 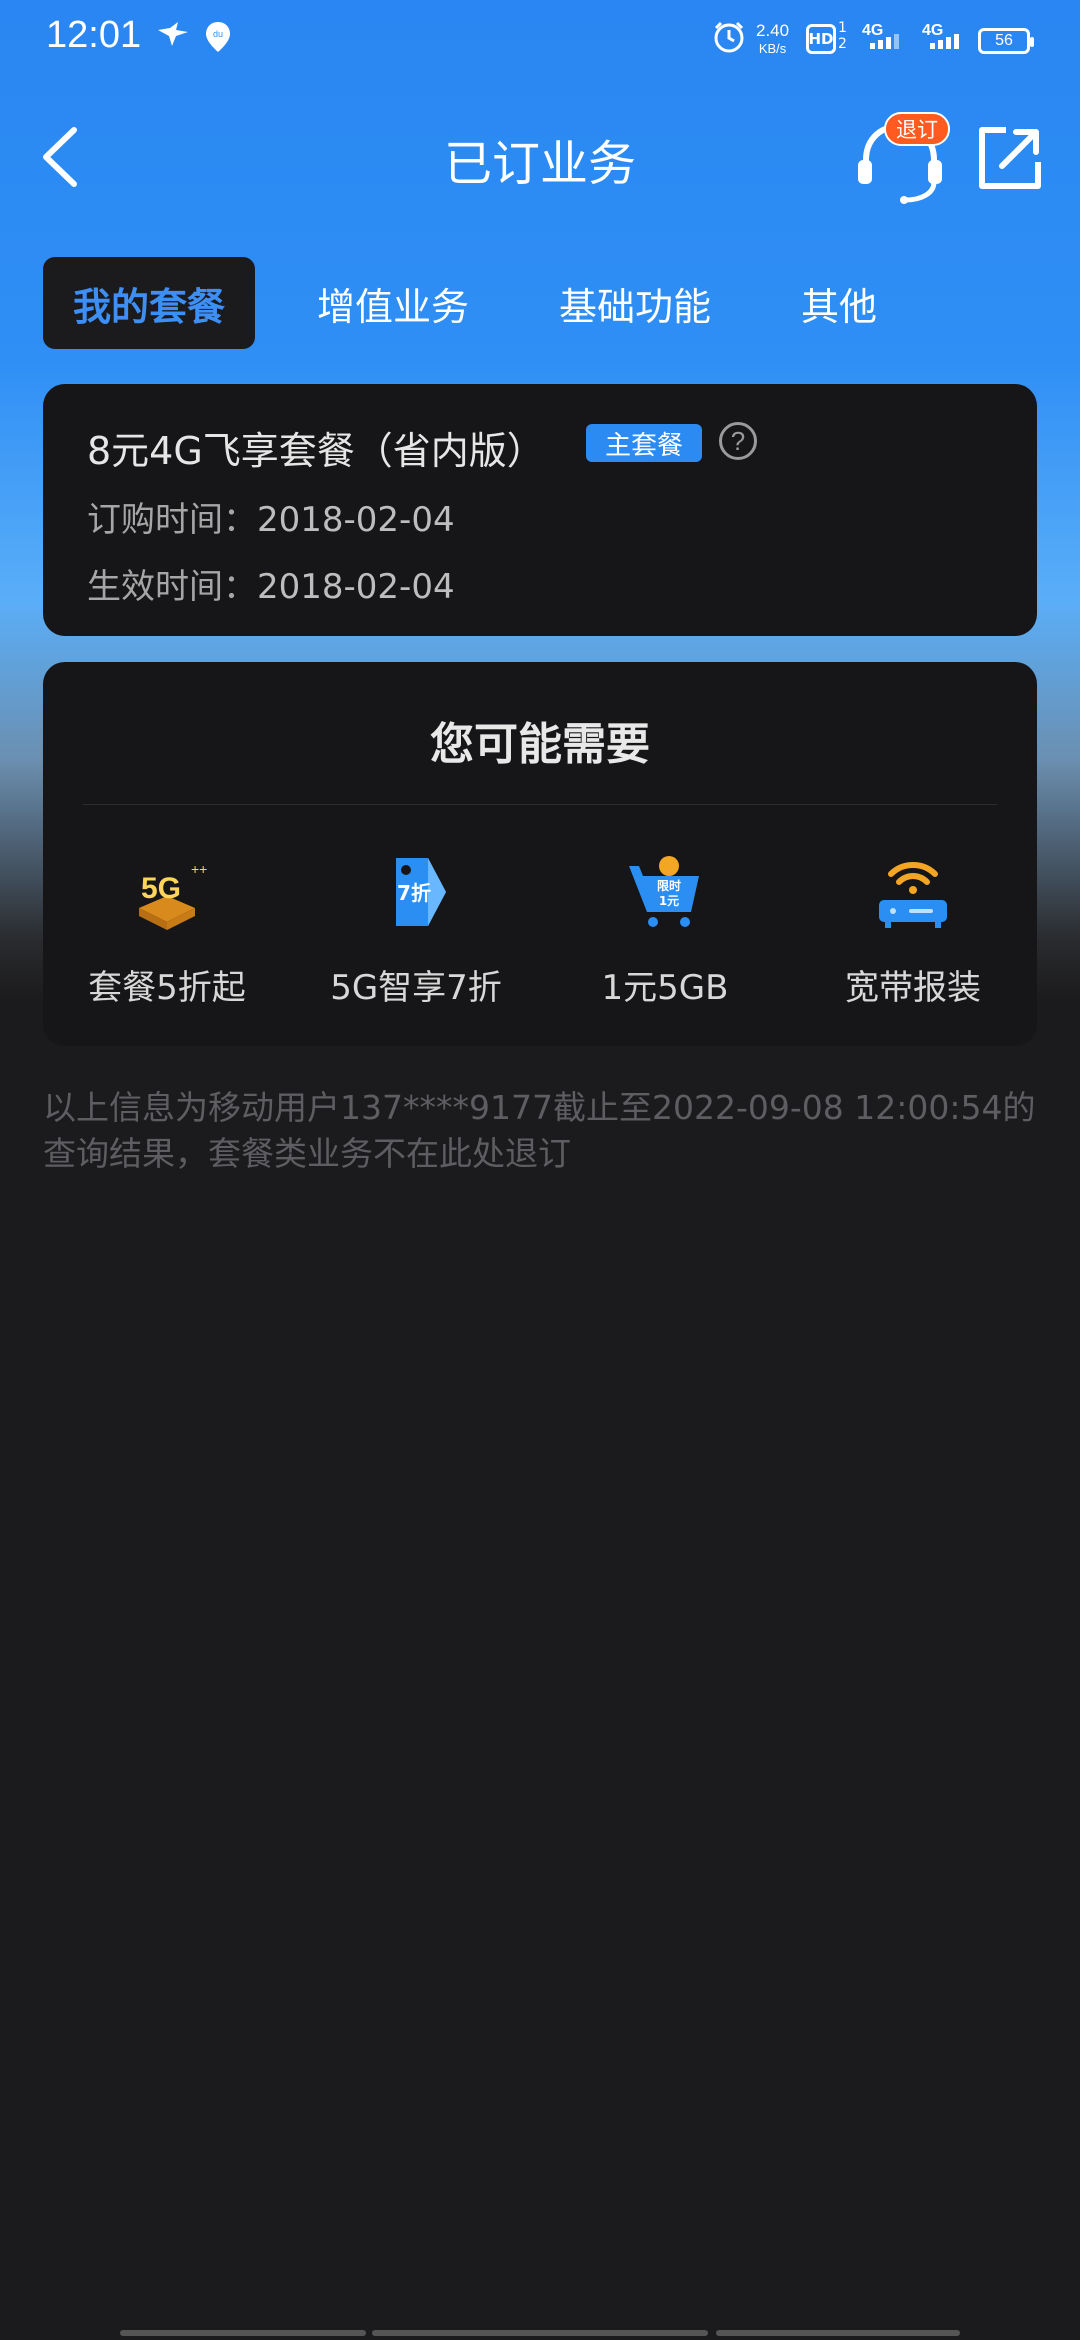 I want to click on status-time: 12:01, so click(x=94, y=35).